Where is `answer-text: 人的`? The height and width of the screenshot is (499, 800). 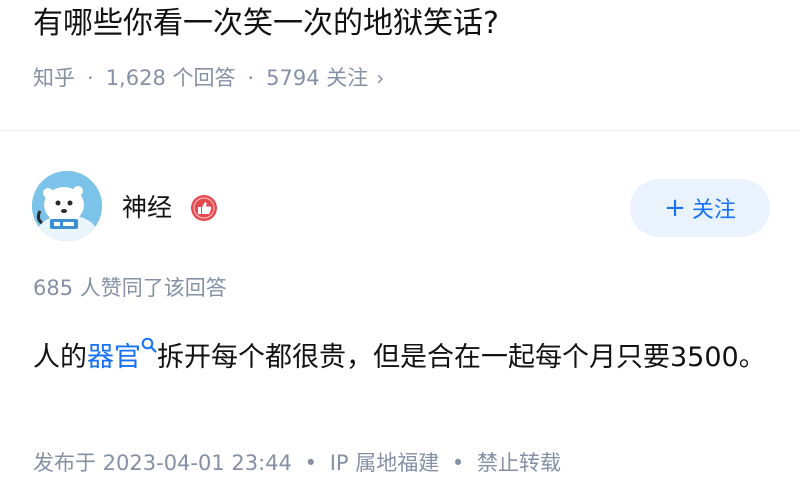 answer-text: 人的 is located at coordinates (60, 357).